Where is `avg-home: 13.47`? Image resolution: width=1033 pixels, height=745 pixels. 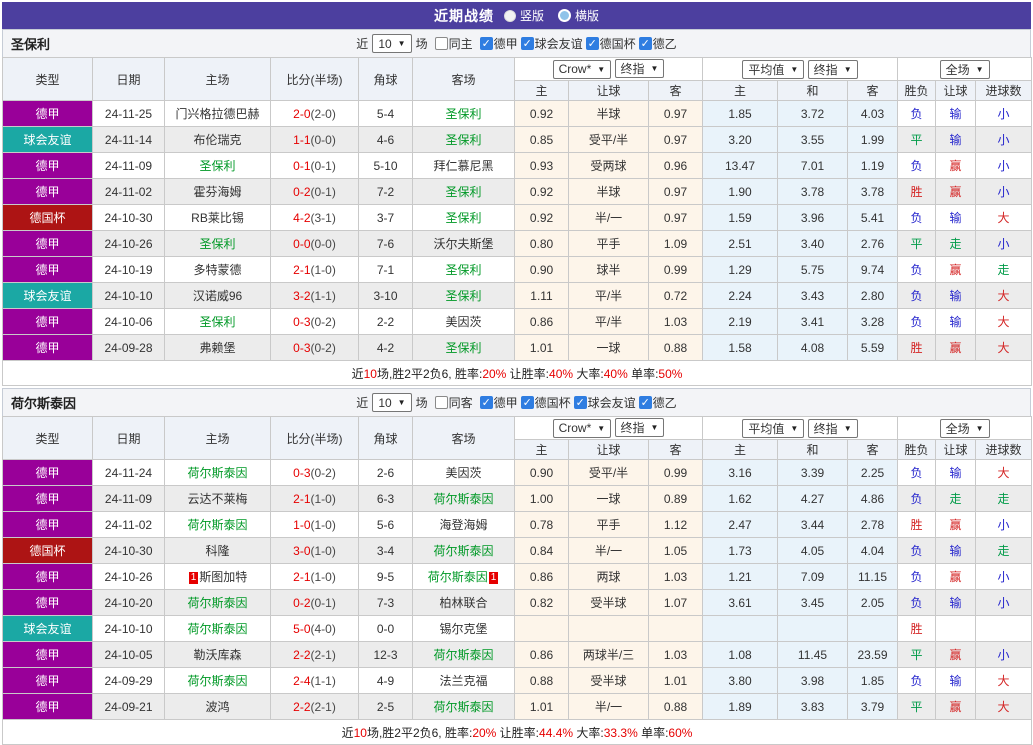 avg-home: 13.47 is located at coordinates (740, 165).